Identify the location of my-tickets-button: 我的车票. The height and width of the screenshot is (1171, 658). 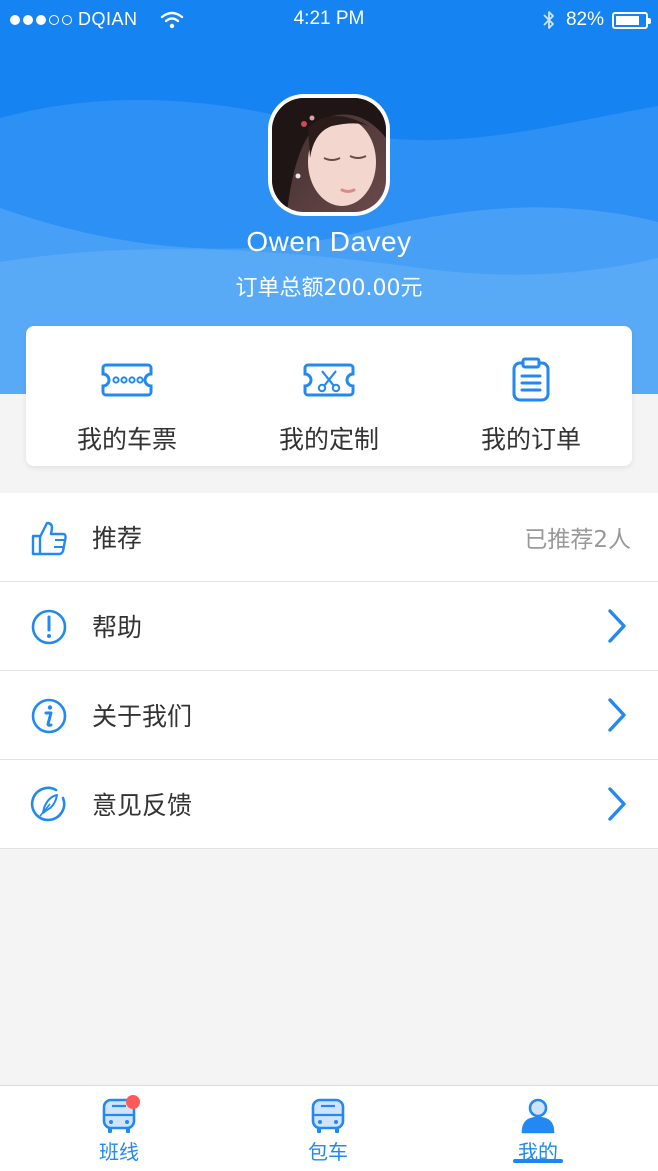
(127, 396).